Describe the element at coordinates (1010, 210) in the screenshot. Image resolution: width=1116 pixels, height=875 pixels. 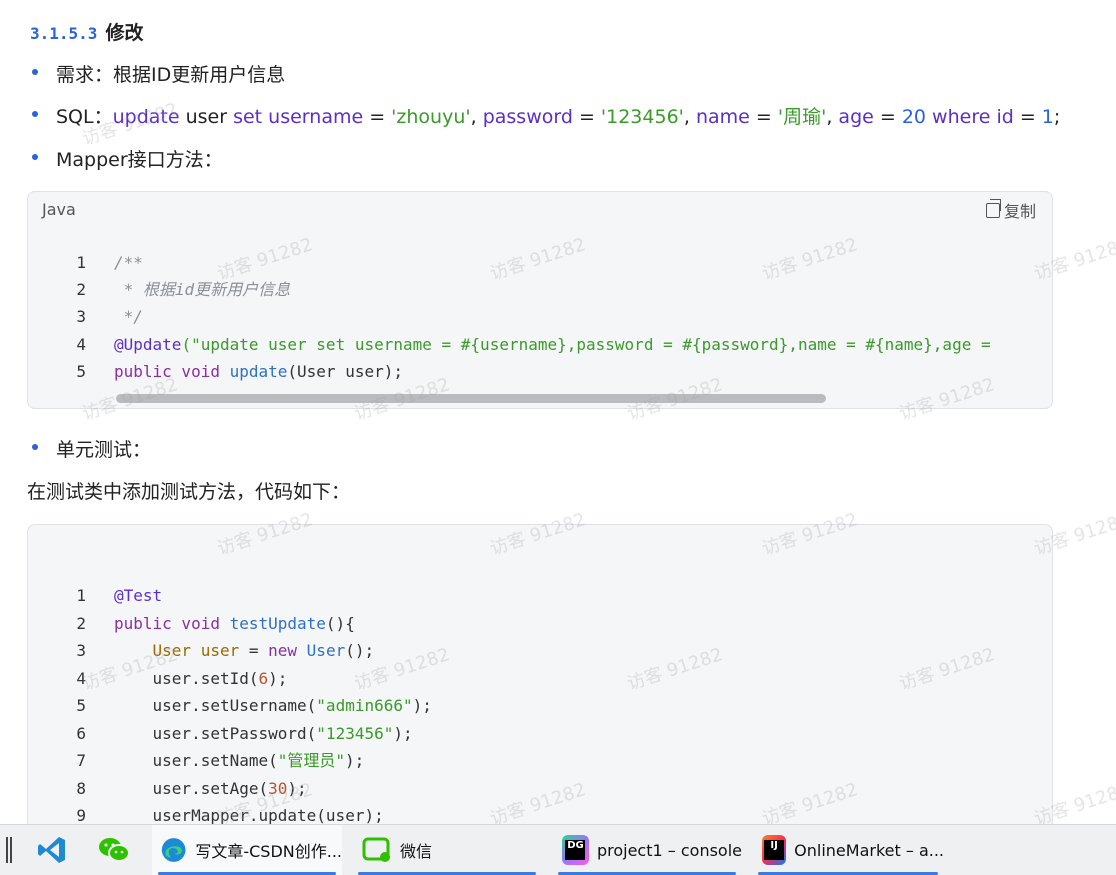
I see `copy-button: 复制` at that location.